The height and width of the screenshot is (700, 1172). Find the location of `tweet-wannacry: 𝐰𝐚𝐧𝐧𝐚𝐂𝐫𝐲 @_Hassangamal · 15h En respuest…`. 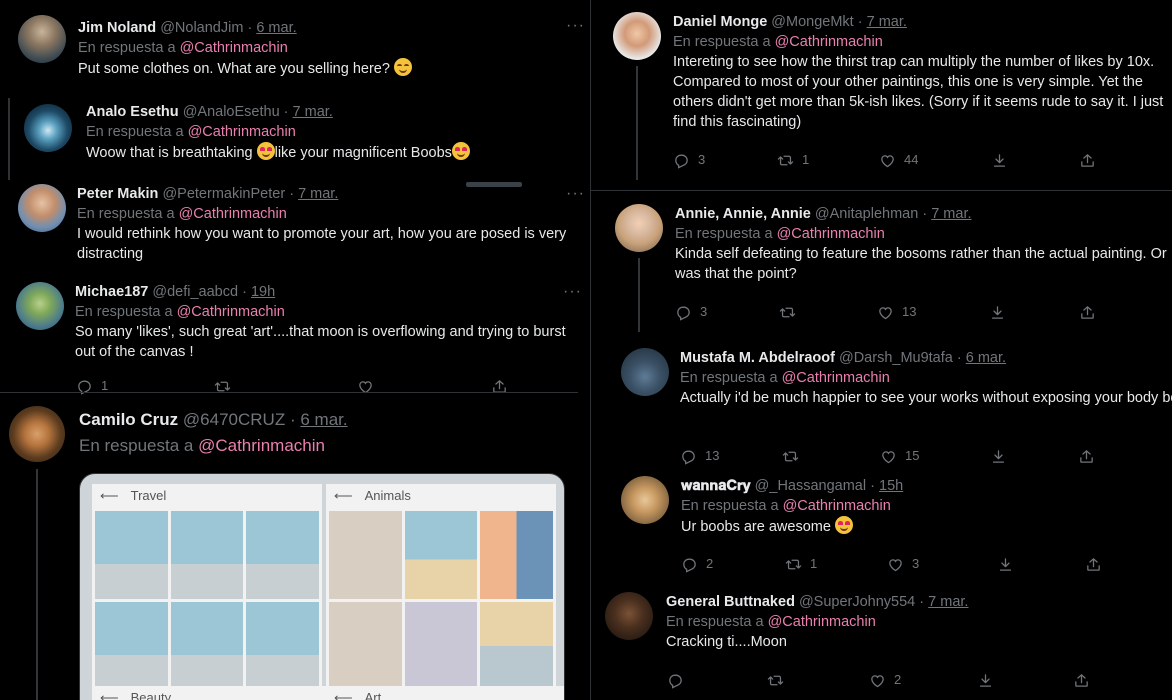

tweet-wannacry: 𝐰𝐚𝐧𝐧𝐚𝐂𝐫𝐲 @_Hassangamal · 15h En respuest… is located at coordinates (881, 528).